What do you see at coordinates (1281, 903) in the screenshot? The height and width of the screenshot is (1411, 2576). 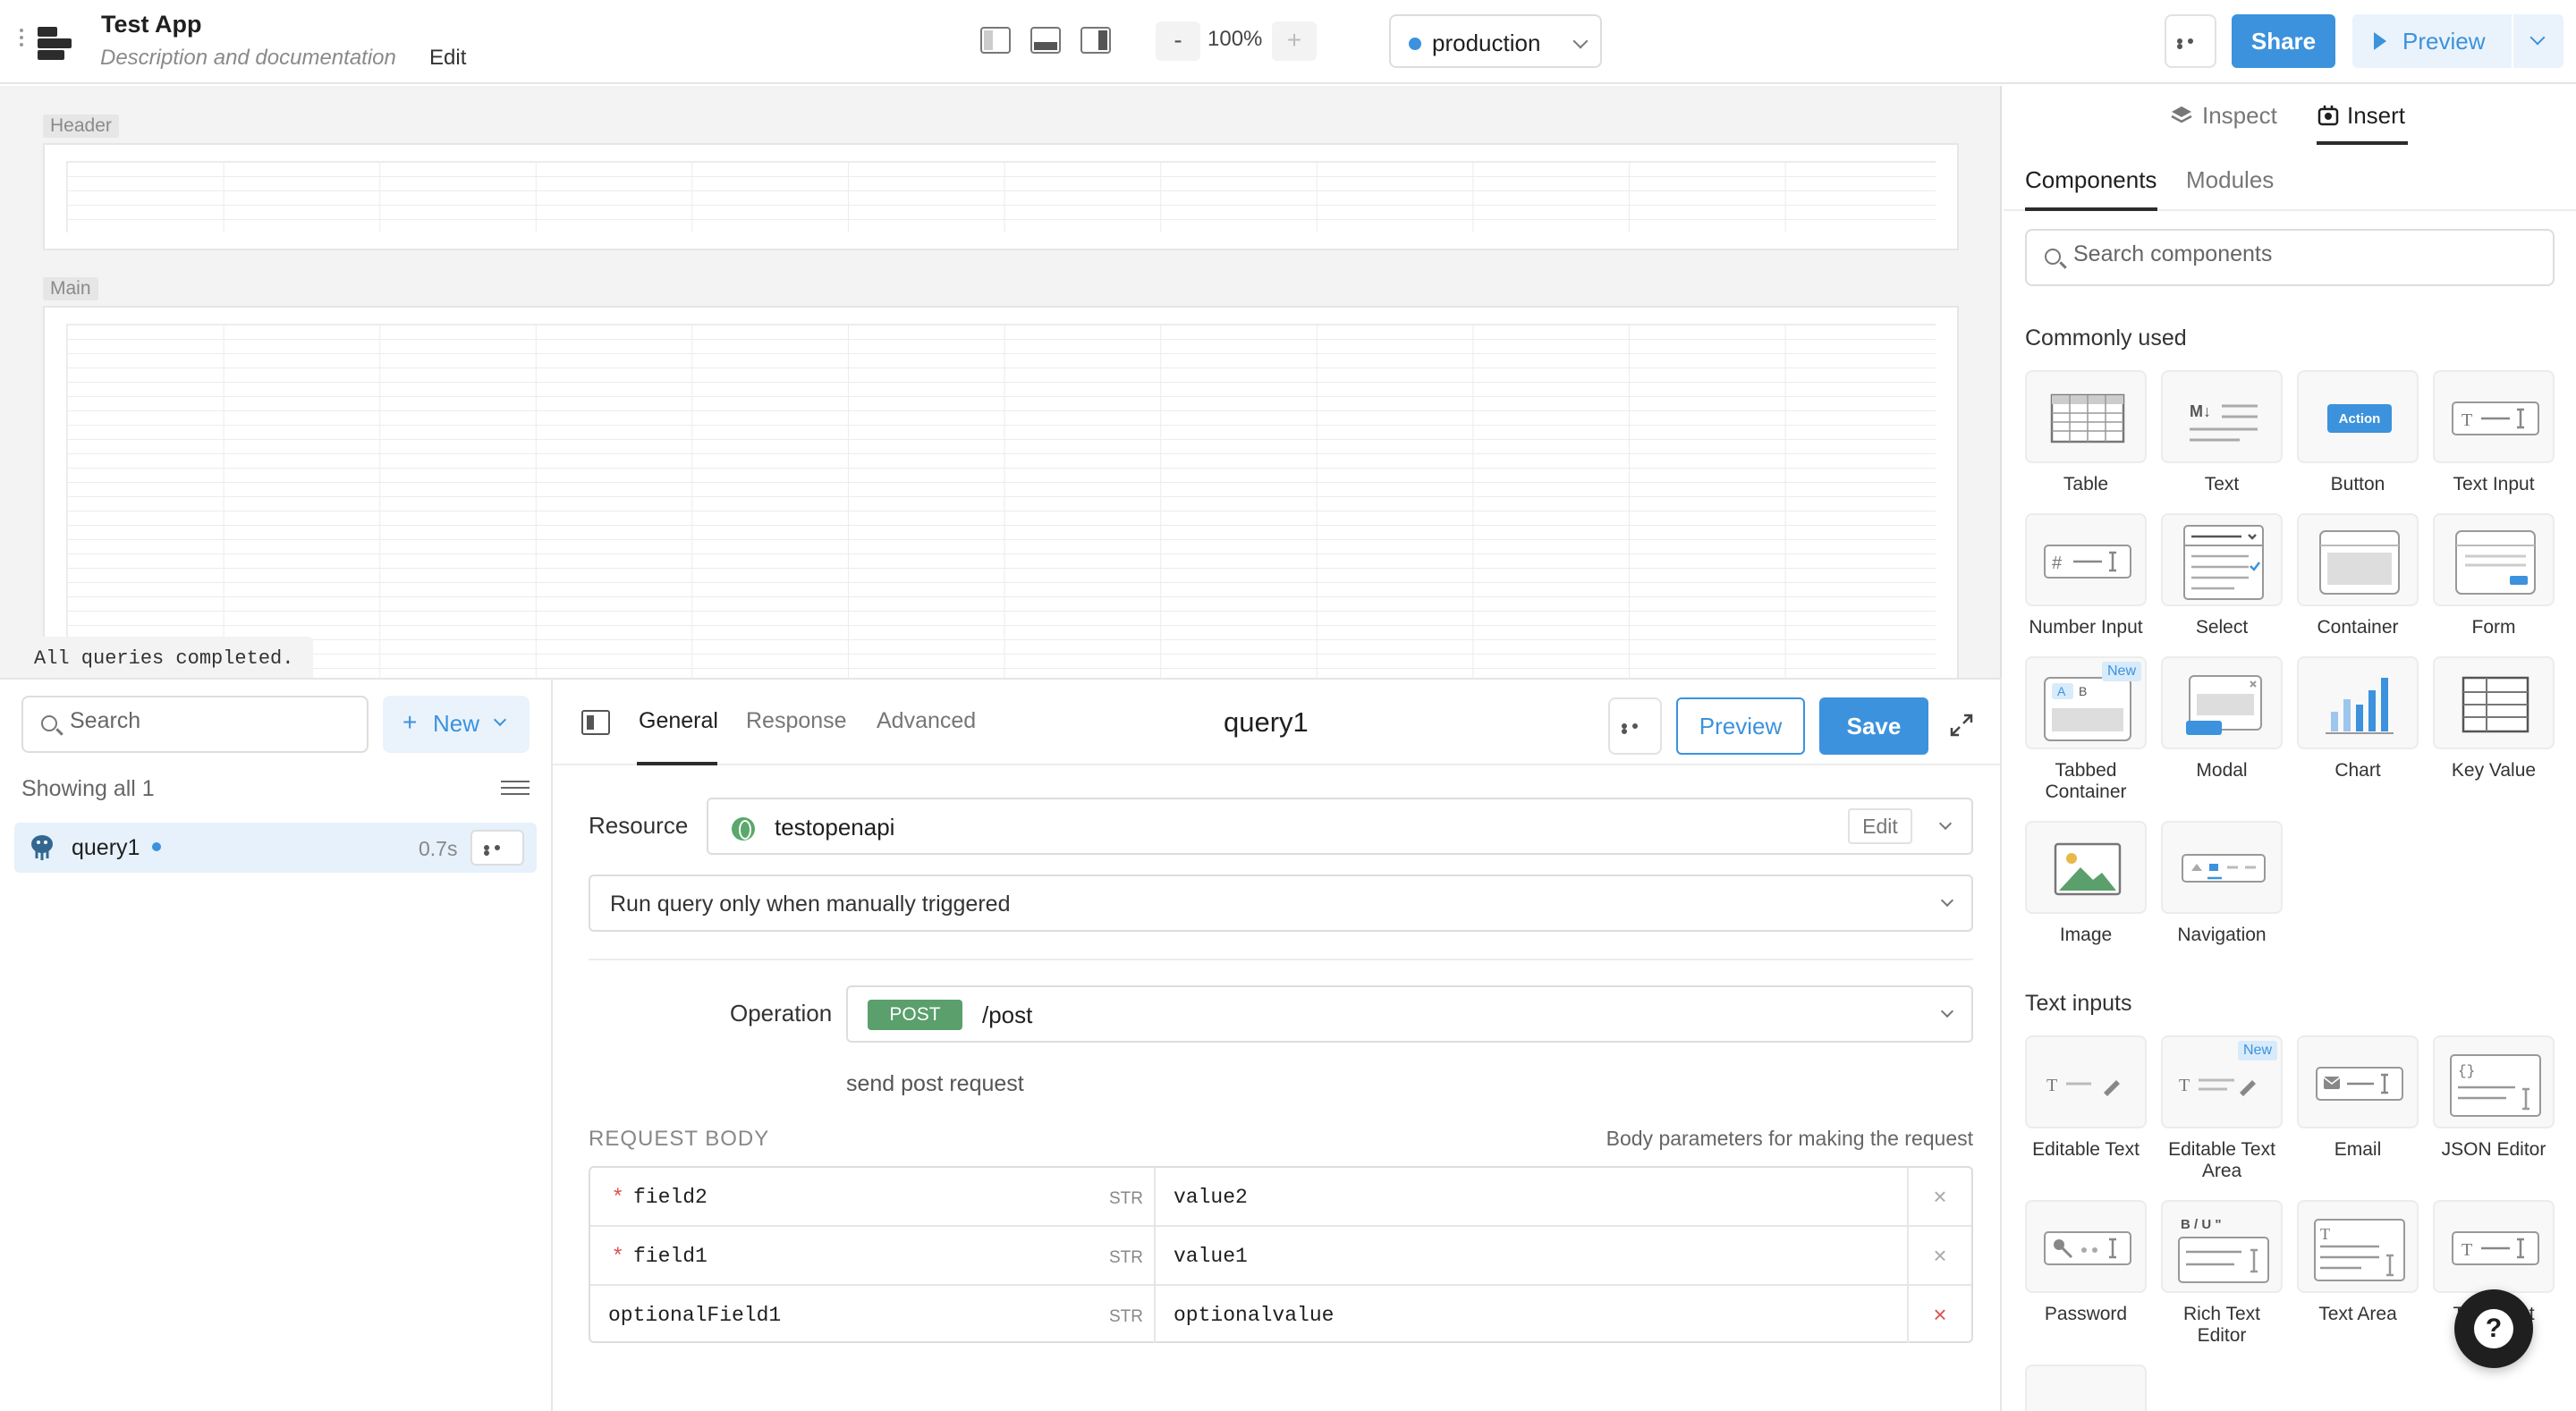 I see `run-trigger-select: Run query only when manually triggered` at bounding box center [1281, 903].